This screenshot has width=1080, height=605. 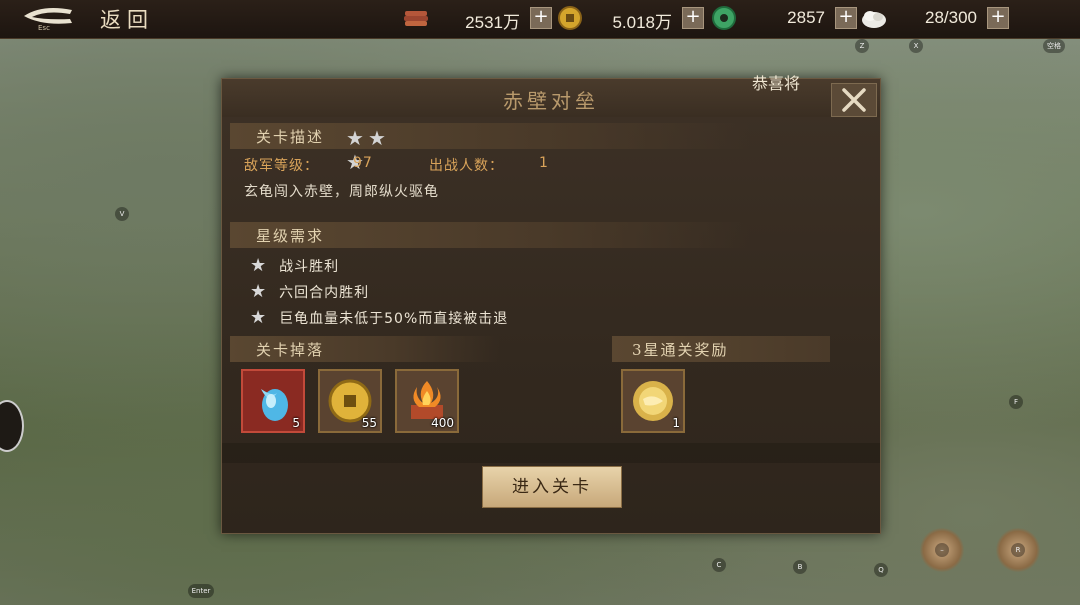 I want to click on close-x-icon, so click(x=854, y=100).